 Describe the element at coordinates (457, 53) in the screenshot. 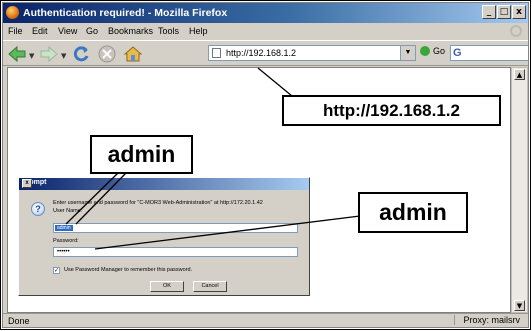

I see `google-icon: G` at that location.